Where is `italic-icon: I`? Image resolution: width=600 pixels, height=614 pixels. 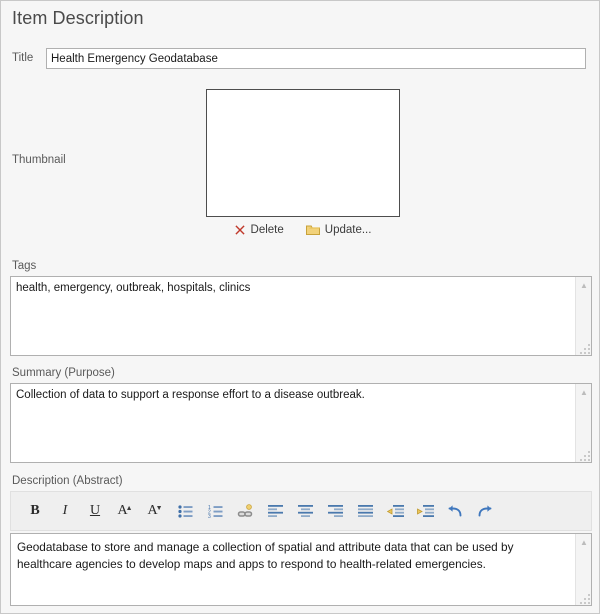 italic-icon: I is located at coordinates (65, 511).